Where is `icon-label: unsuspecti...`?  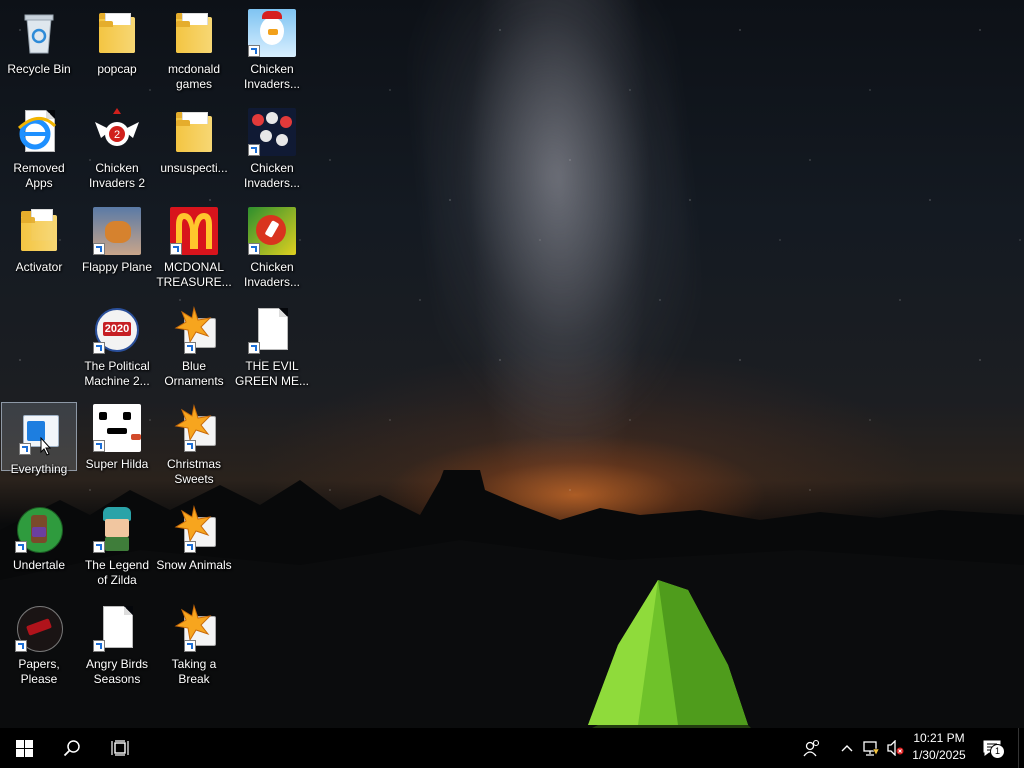
icon-label: unsuspecti... is located at coordinates (194, 168).